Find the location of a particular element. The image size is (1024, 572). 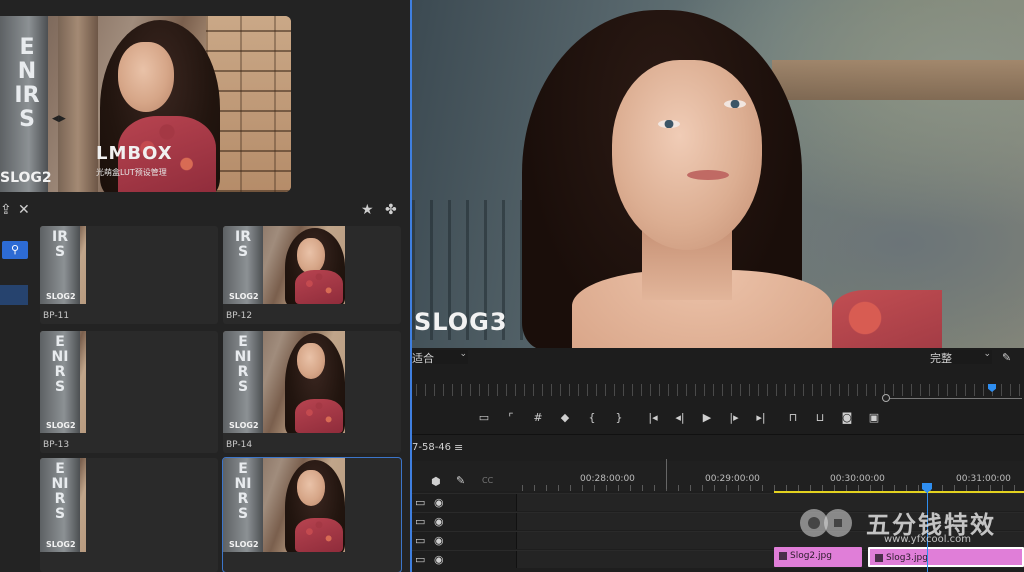

preview-pillar is located at coordinates (78, 104).